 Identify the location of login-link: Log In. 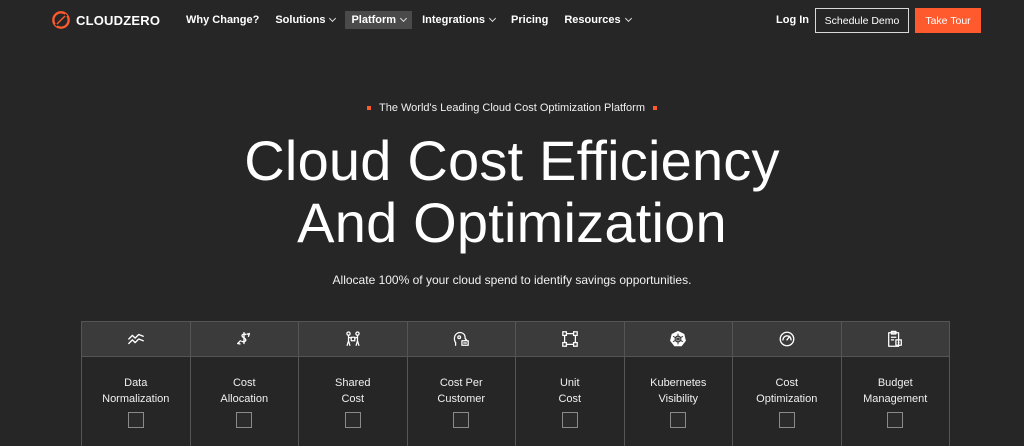
(792, 20).